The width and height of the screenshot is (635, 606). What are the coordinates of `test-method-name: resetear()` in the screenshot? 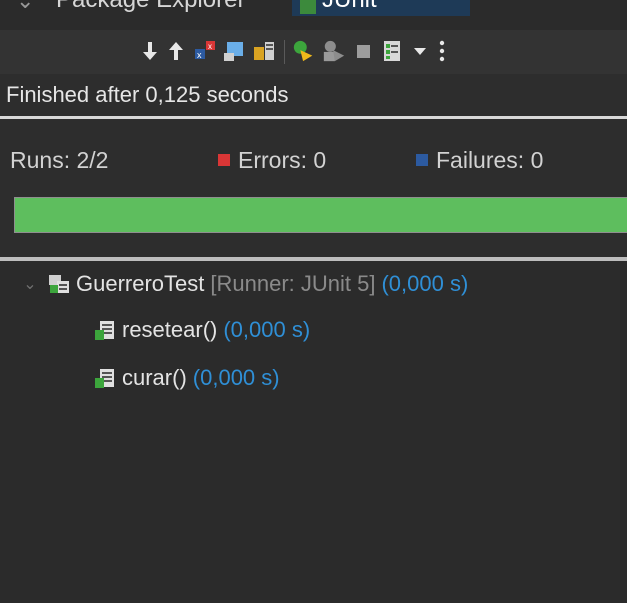 It's located at (170, 329).